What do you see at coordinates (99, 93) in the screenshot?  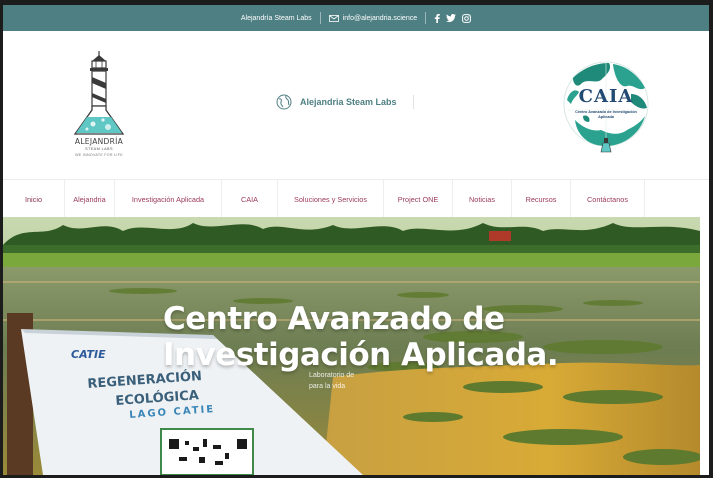 I see `lighthouse-flask-icon` at bounding box center [99, 93].